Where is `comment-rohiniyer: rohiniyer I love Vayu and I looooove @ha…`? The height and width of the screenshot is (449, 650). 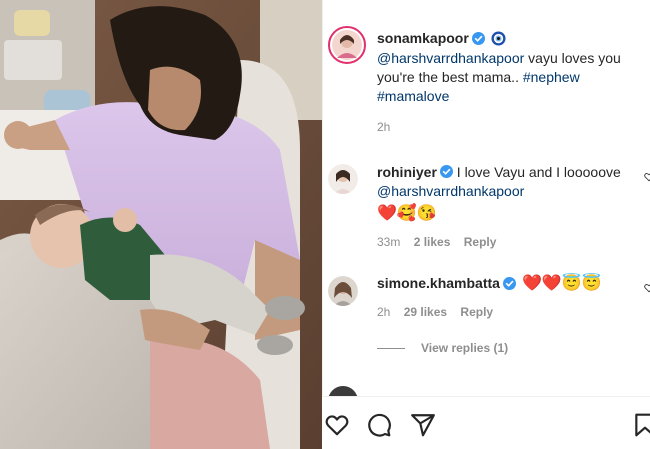 comment-rohiniyer: rohiniyer I love Vayu and I looooove @ha… is located at coordinates (508, 206).